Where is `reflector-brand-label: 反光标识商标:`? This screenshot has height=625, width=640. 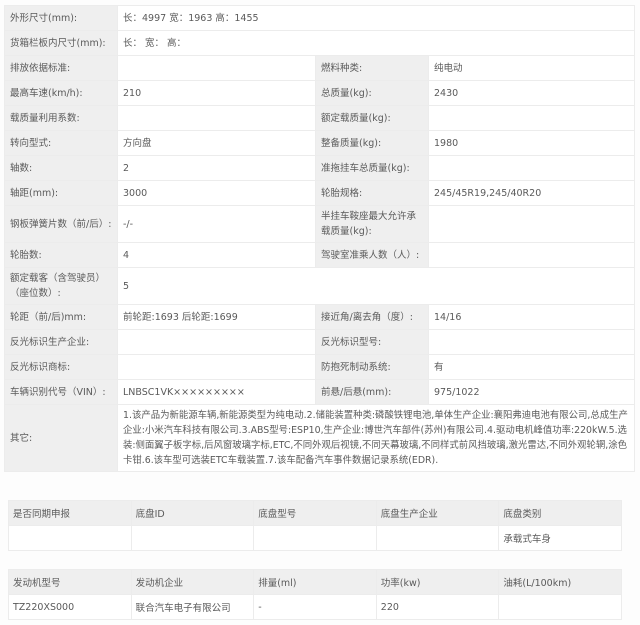
reflector-brand-label: 反光标识商标: is located at coordinates (61, 367).